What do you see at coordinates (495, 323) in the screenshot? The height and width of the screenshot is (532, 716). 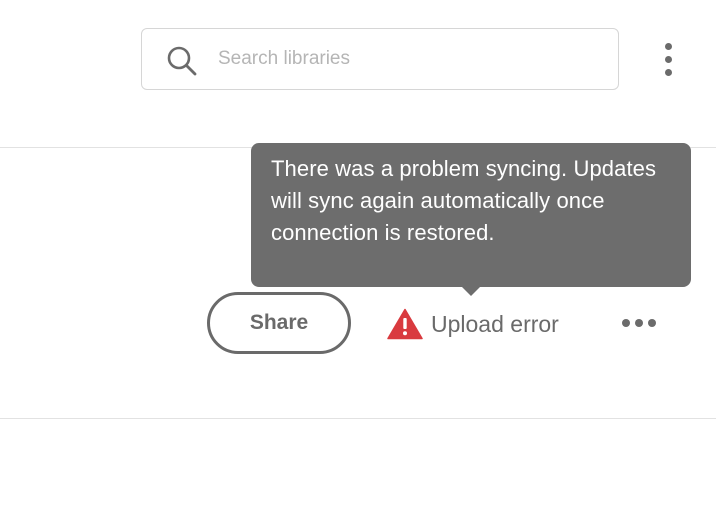 I see `upload-error-label: Upload error` at bounding box center [495, 323].